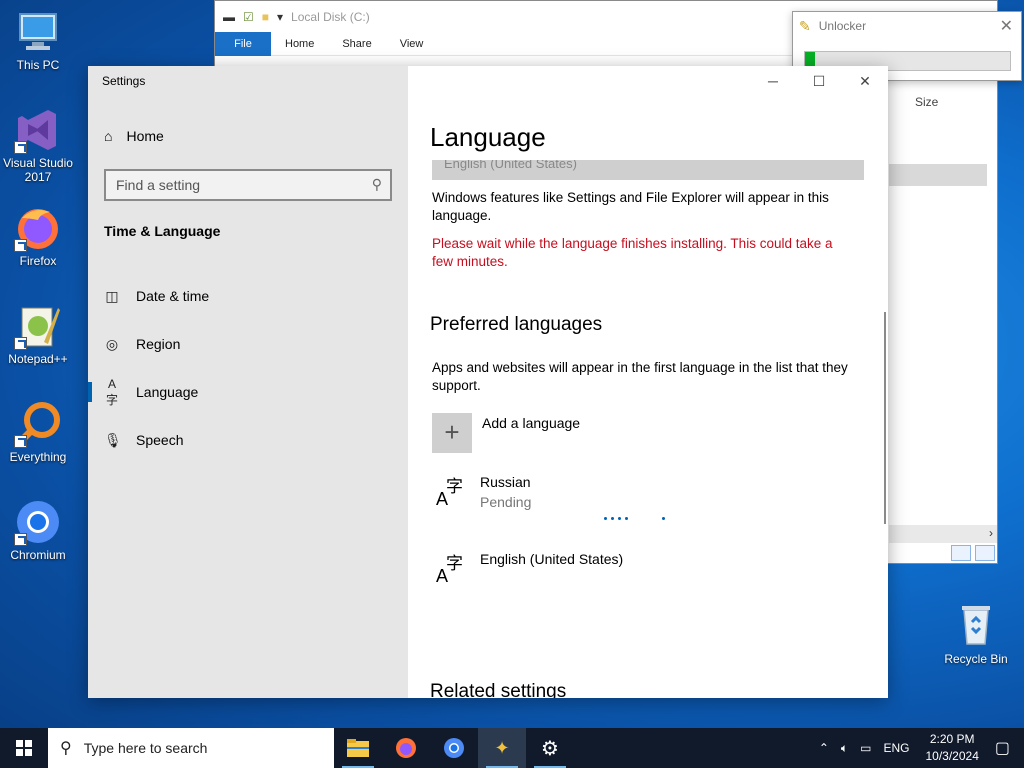 The width and height of the screenshot is (1024, 768). Describe the element at coordinates (1006, 748) in the screenshot. I see `action-center-icon: ▢` at that location.